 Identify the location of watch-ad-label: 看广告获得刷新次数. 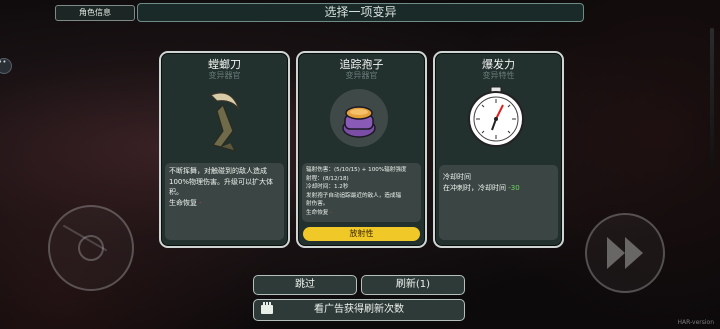
(359, 309).